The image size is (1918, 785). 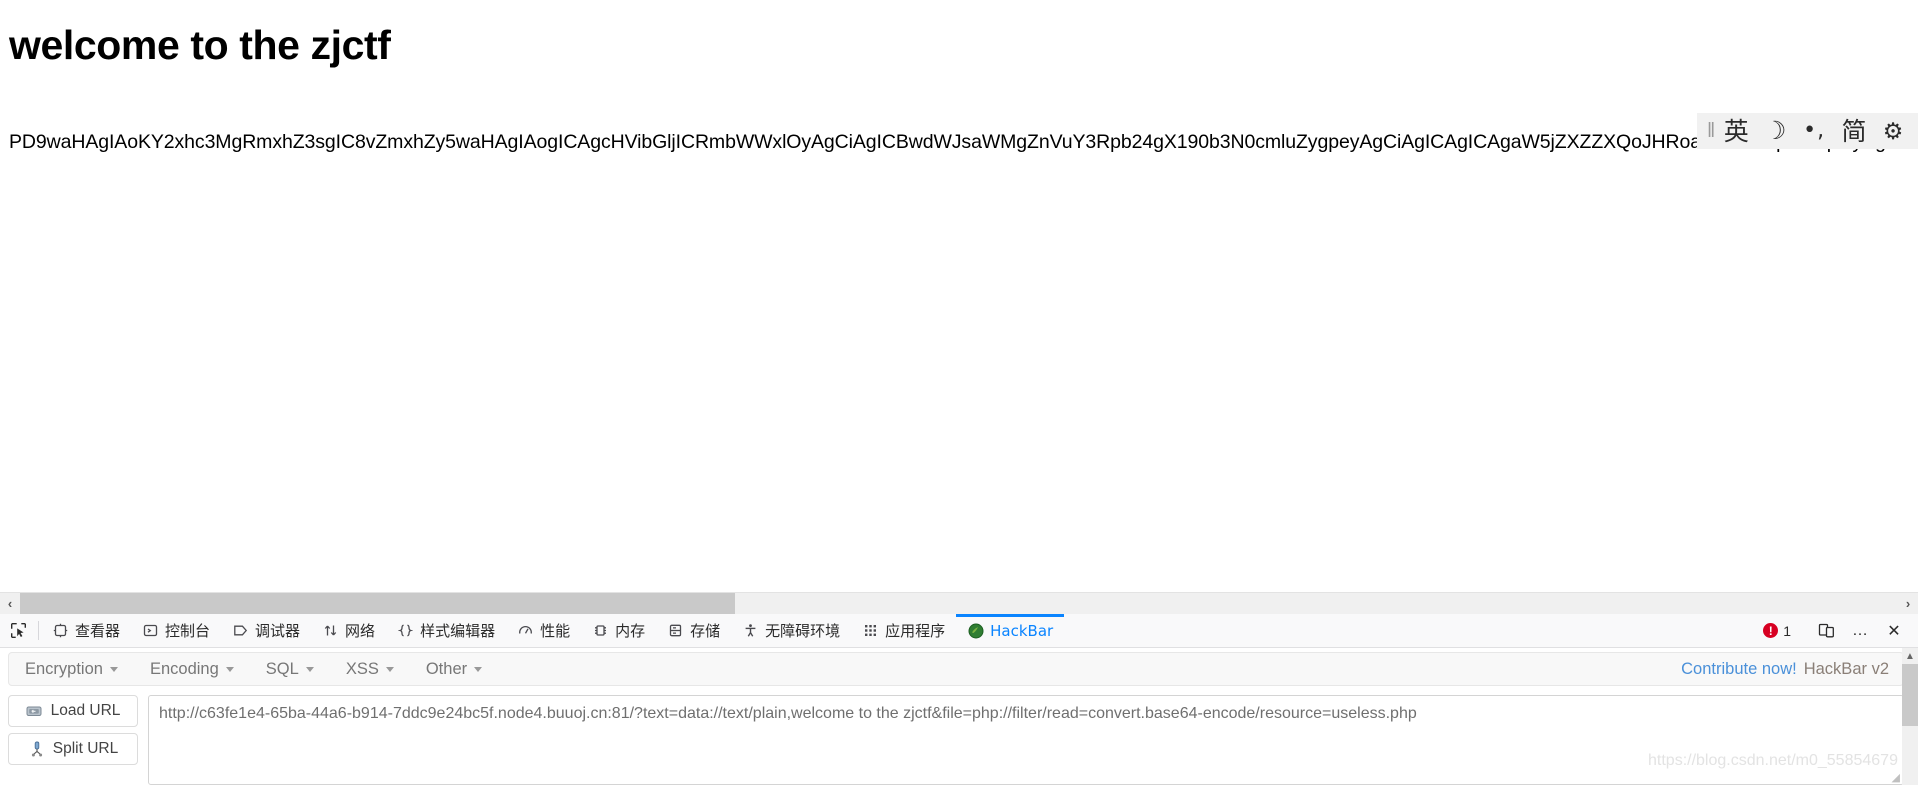 I want to click on tab-network: 网络, so click(x=348, y=630).